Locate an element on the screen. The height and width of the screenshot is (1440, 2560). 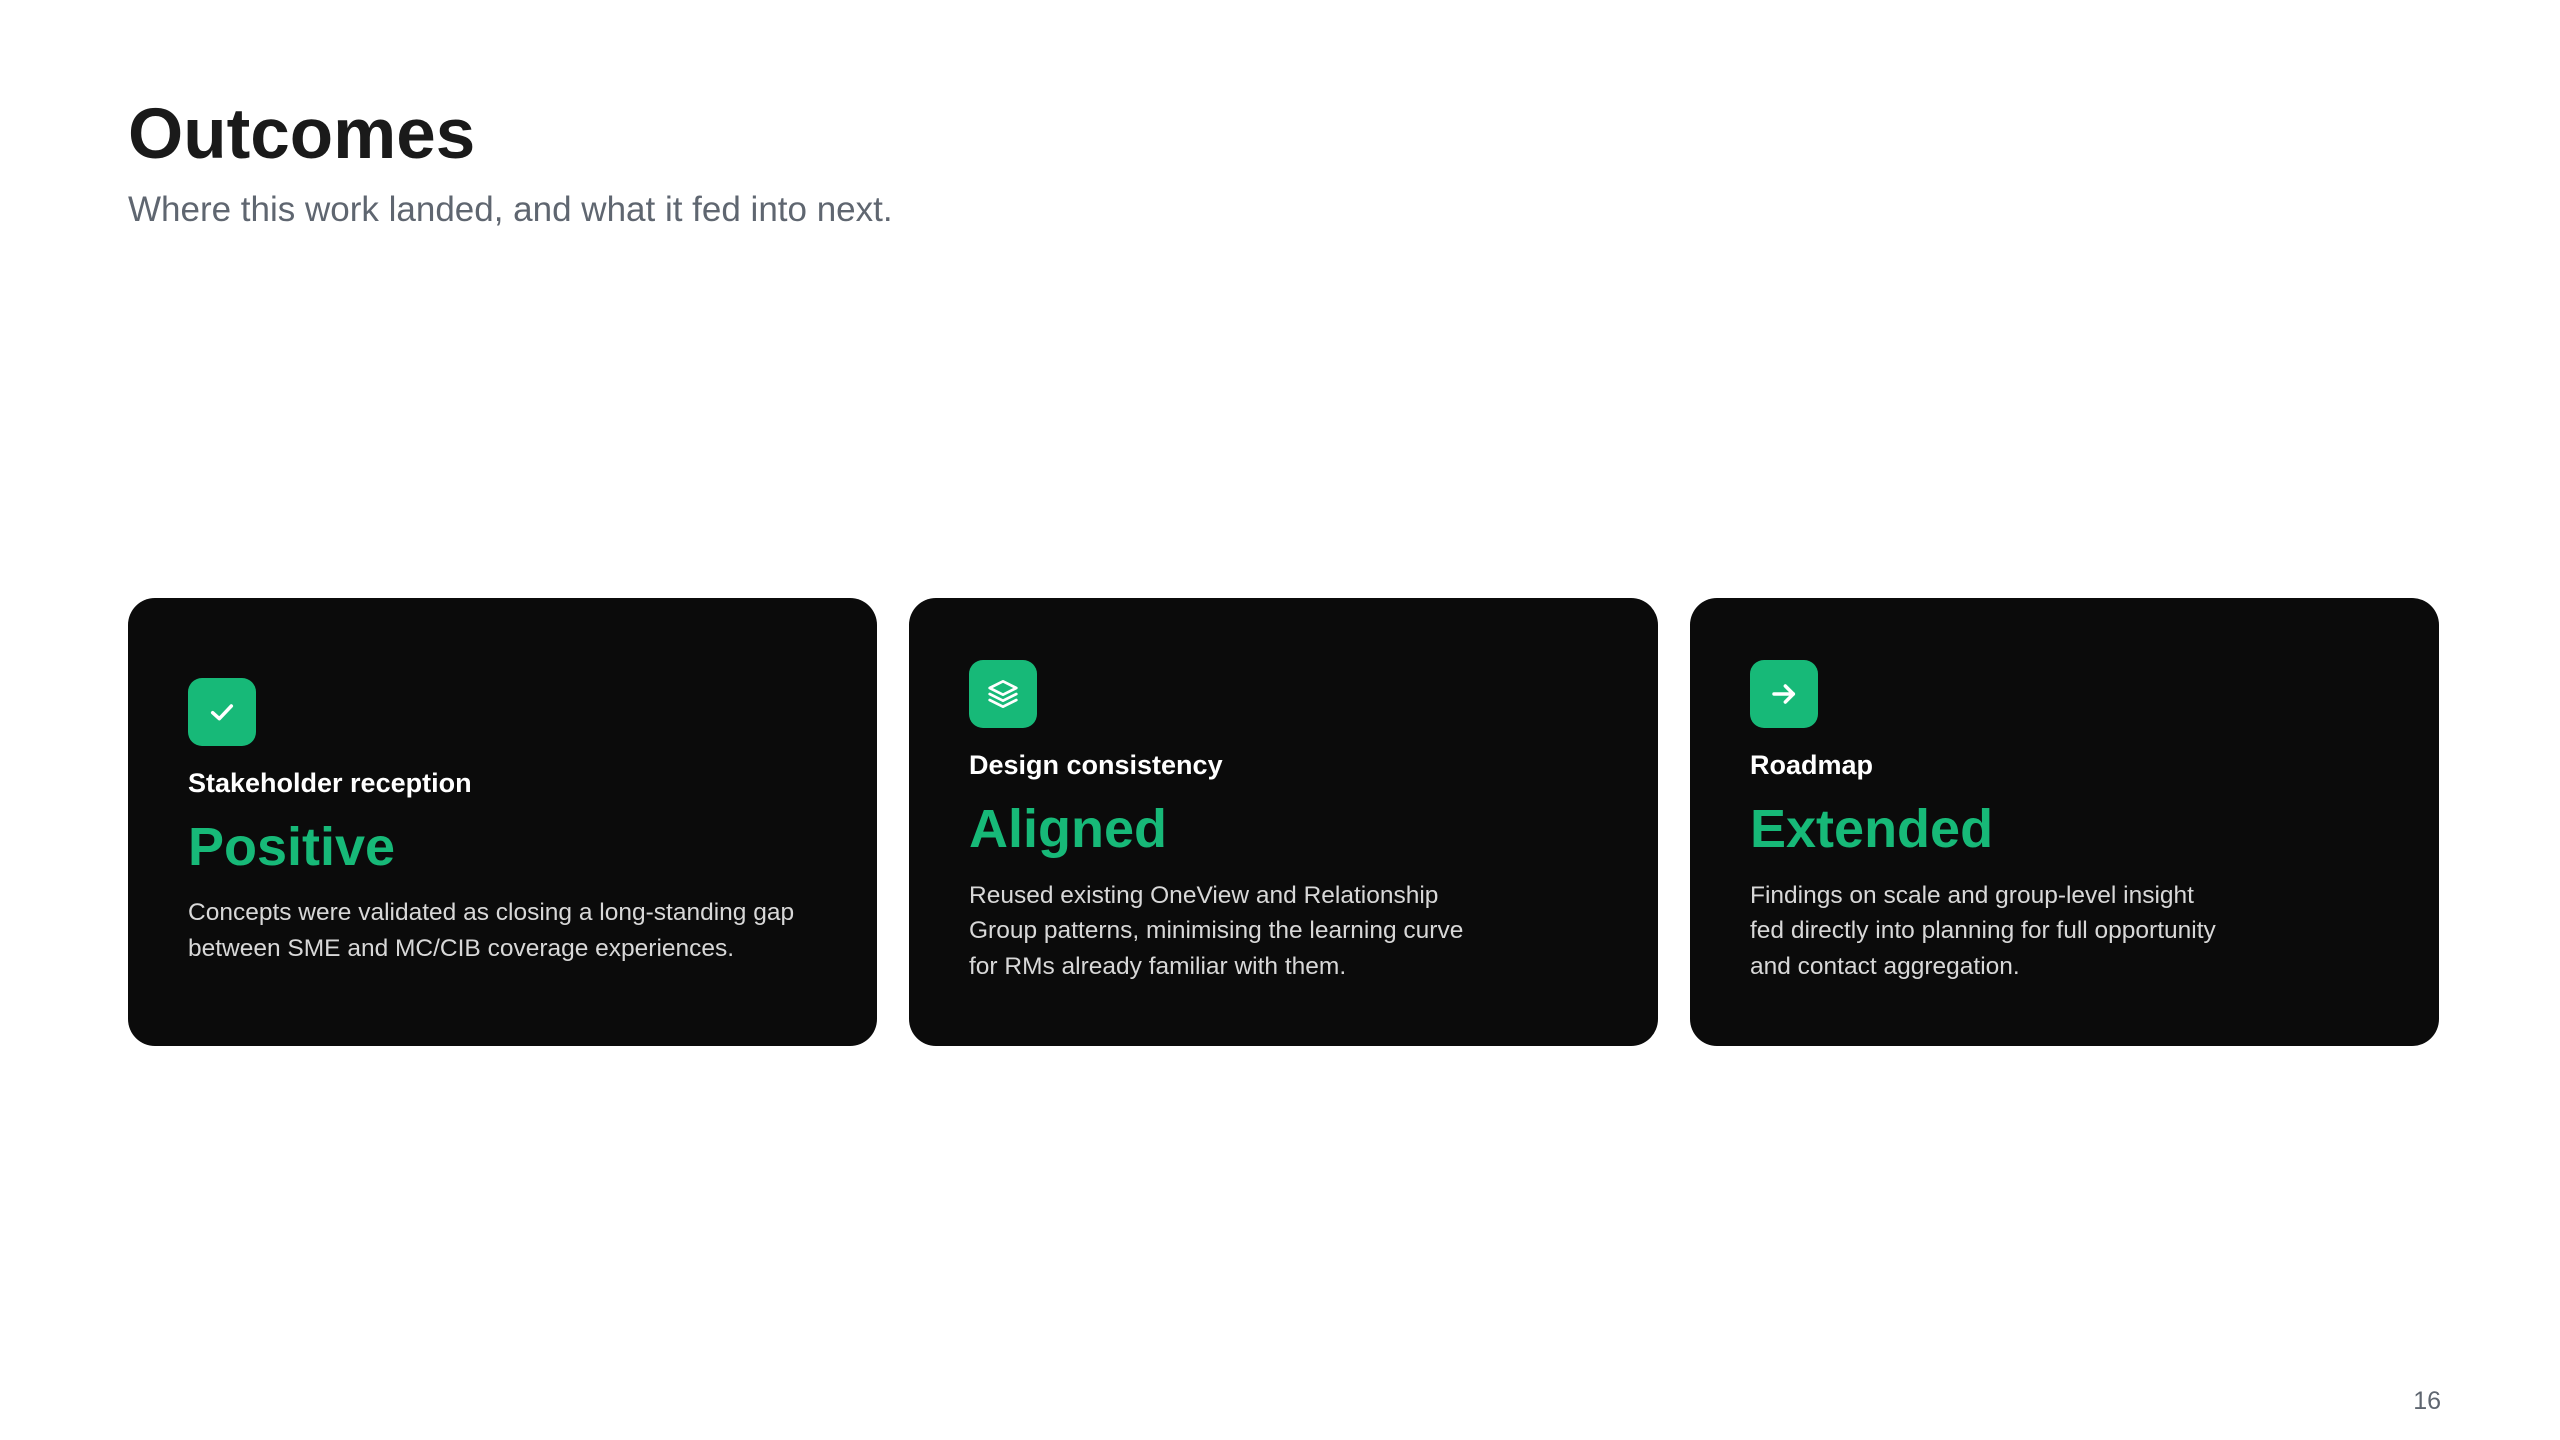
card-value: Extended is located at coordinates (1872, 828).